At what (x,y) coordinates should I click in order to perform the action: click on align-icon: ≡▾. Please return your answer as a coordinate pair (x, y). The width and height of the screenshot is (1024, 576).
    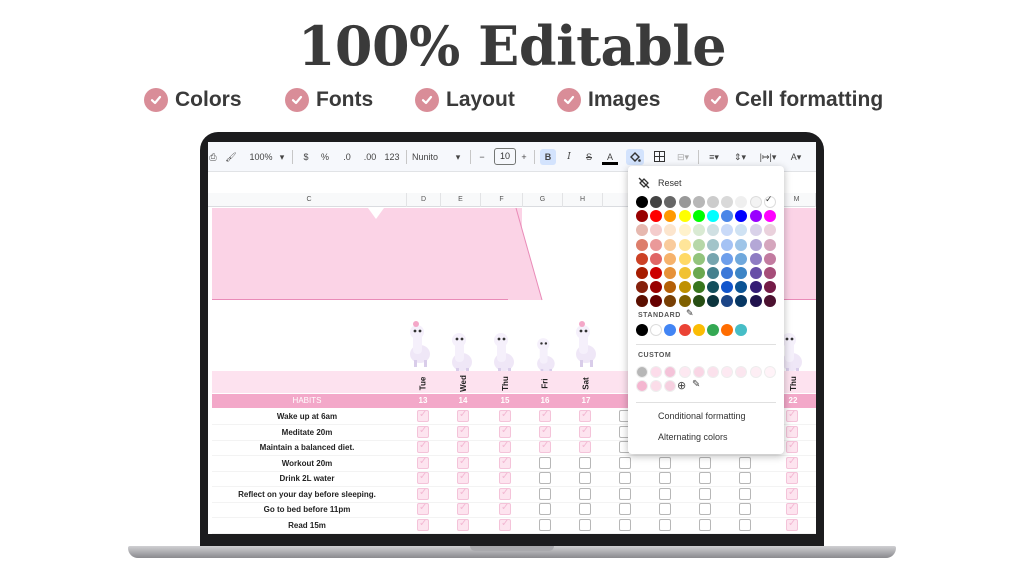
    Looking at the image, I should click on (714, 157).